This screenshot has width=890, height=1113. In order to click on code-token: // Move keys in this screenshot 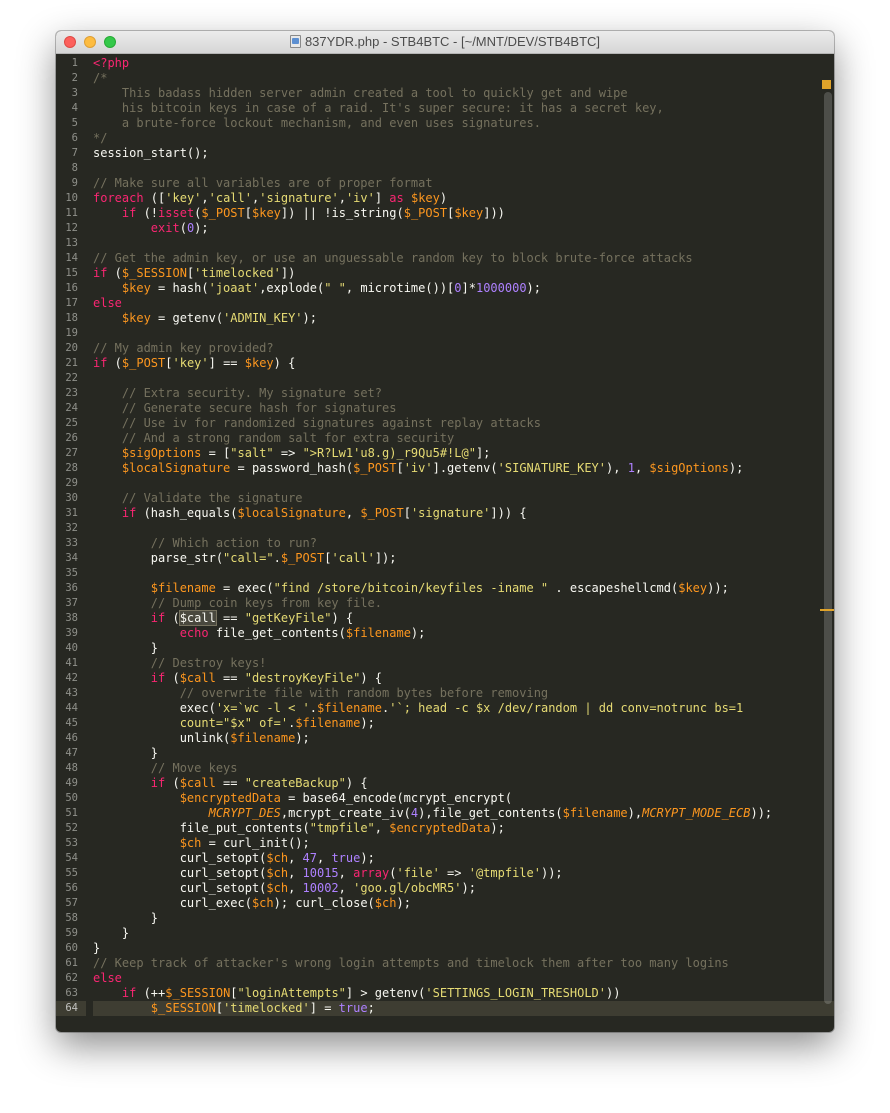, I will do `click(194, 768)`.